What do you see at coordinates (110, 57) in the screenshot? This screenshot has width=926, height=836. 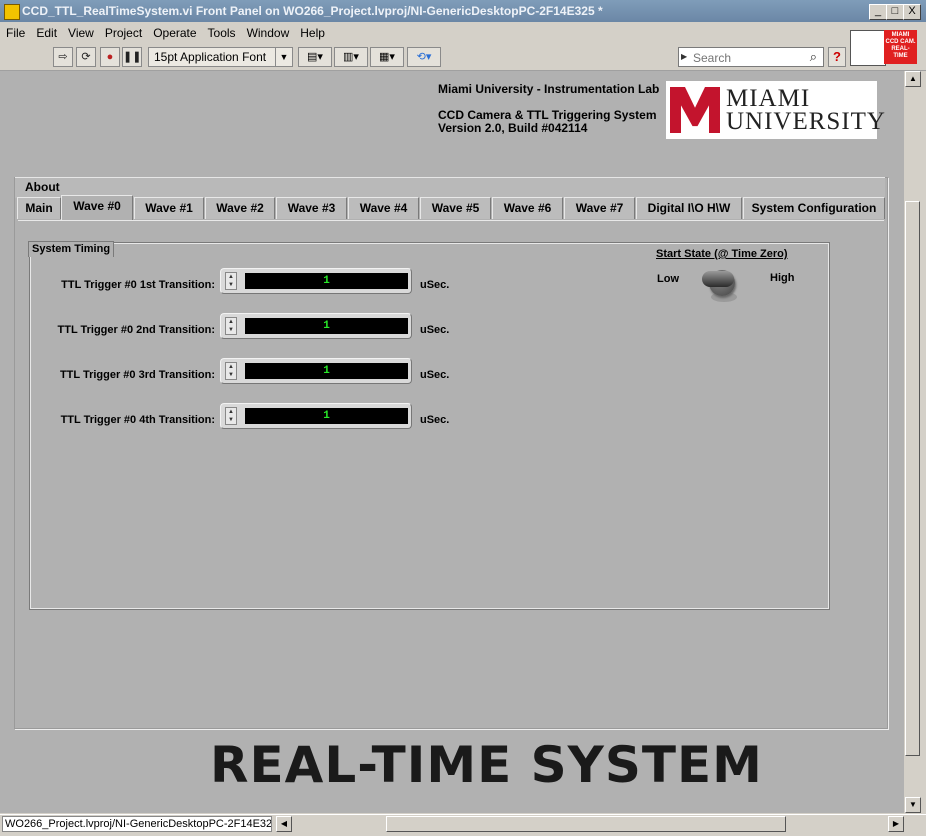 I see `abort-icon: ●` at bounding box center [110, 57].